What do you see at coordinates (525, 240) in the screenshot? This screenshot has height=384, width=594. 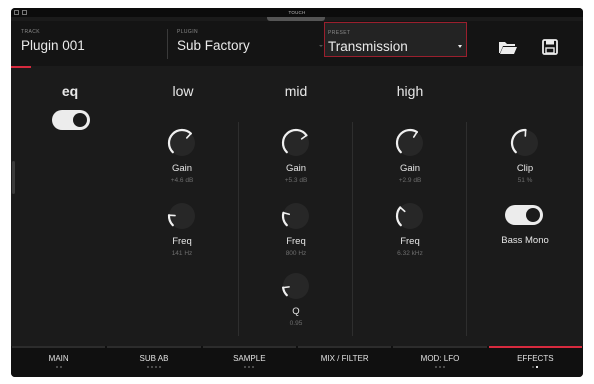 I see `bass-mono-label: Bass Mono` at bounding box center [525, 240].